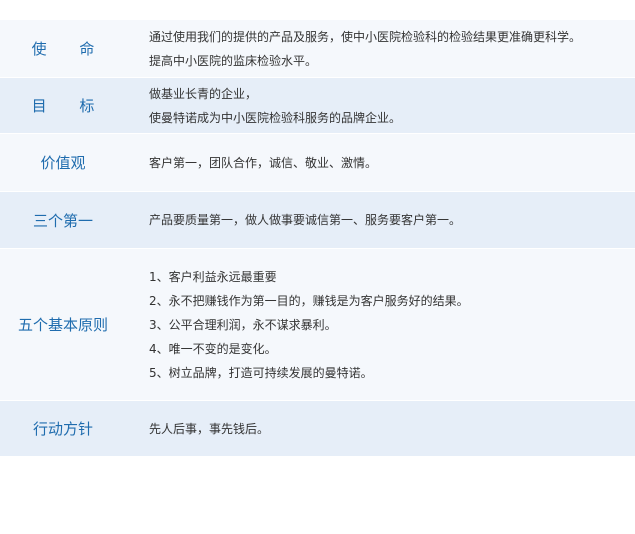 Image resolution: width=635 pixels, height=534 pixels. Describe the element at coordinates (63, 163) in the screenshot. I see `row-label-values: 价值观` at that location.